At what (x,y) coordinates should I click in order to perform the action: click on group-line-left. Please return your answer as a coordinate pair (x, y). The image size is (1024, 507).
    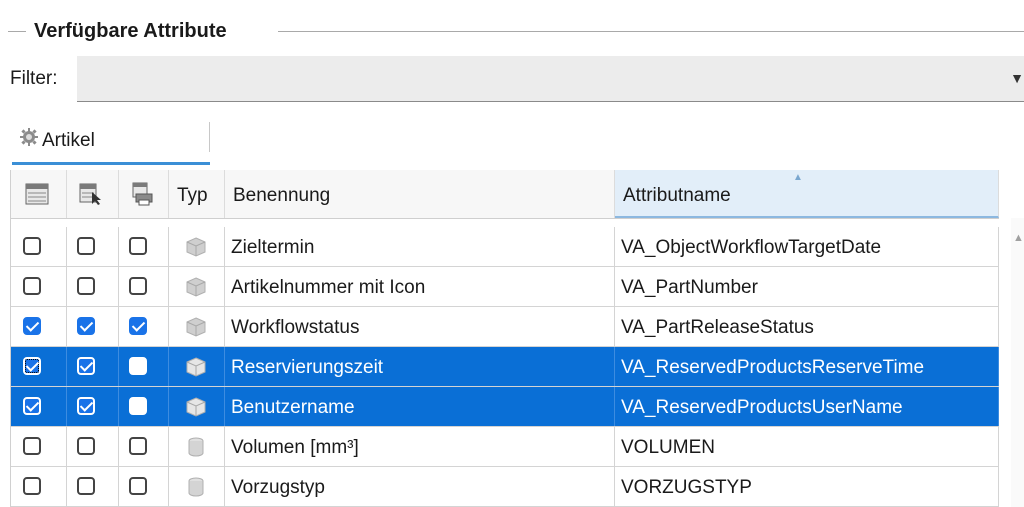
    Looking at the image, I should click on (17, 31).